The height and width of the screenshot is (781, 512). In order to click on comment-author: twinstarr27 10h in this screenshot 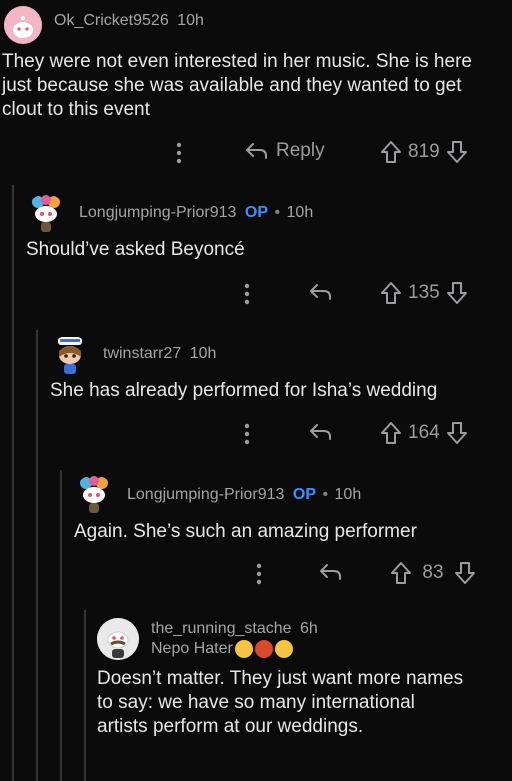, I will do `click(159, 354)`.